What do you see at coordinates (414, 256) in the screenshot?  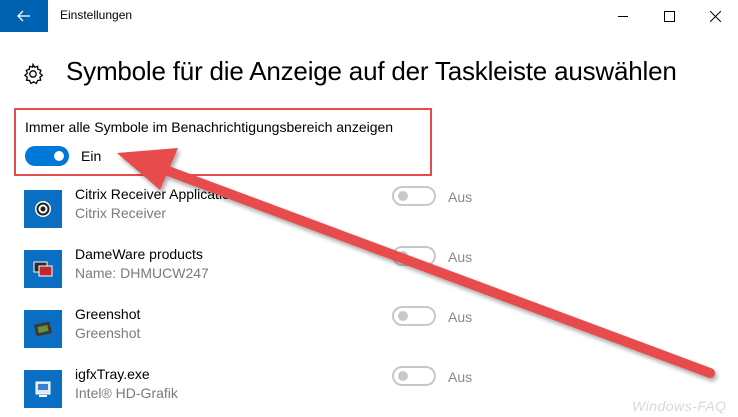 I see `app-toggle-dameware` at bounding box center [414, 256].